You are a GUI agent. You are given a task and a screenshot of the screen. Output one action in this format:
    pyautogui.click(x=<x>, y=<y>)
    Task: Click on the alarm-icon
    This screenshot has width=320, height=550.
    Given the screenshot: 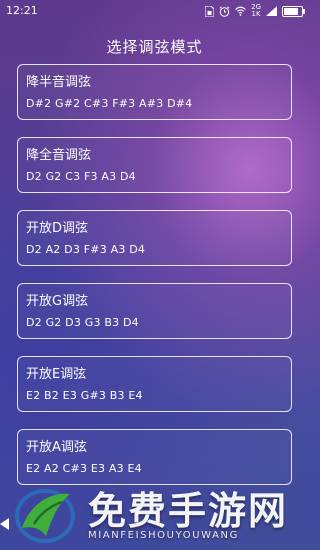 What is the action you would take?
    pyautogui.click(x=224, y=11)
    